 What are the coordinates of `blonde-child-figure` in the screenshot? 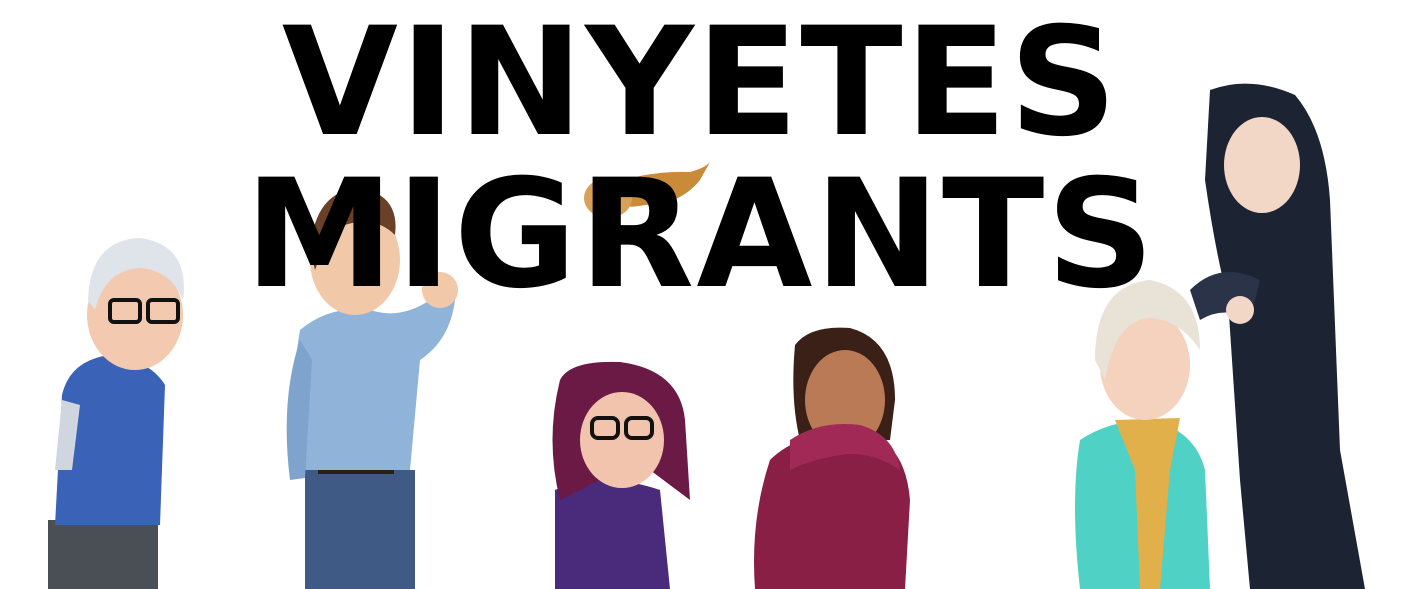 It's located at (1142, 434).